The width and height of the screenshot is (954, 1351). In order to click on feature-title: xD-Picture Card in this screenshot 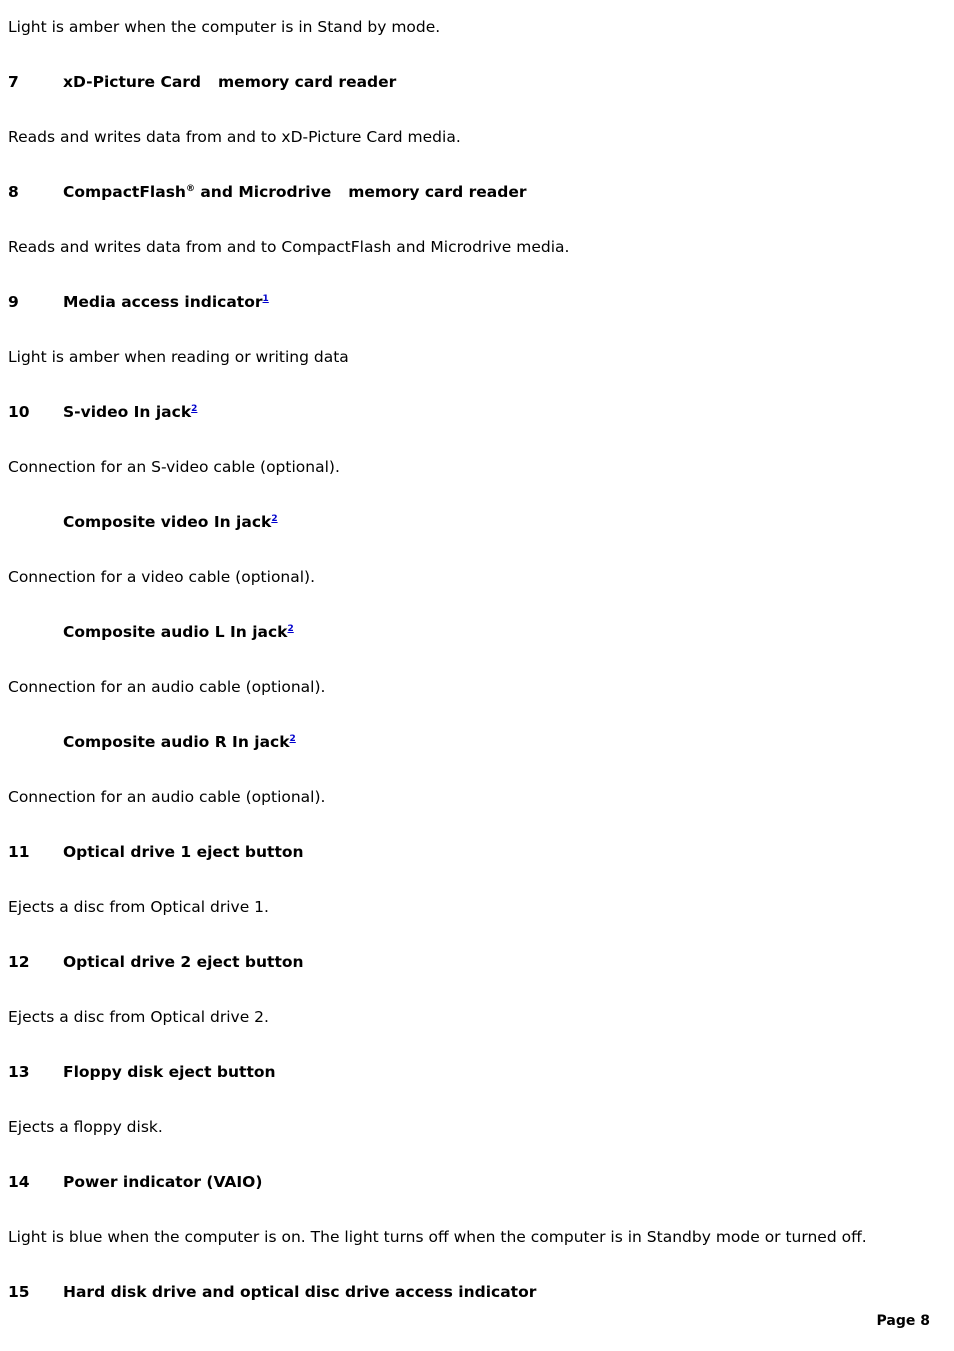, I will do `click(132, 82)`.